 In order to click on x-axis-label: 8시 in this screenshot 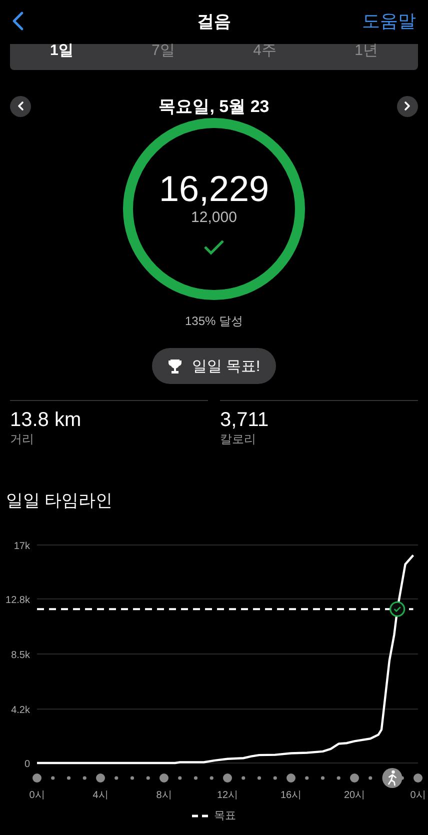, I will do `click(164, 795)`.